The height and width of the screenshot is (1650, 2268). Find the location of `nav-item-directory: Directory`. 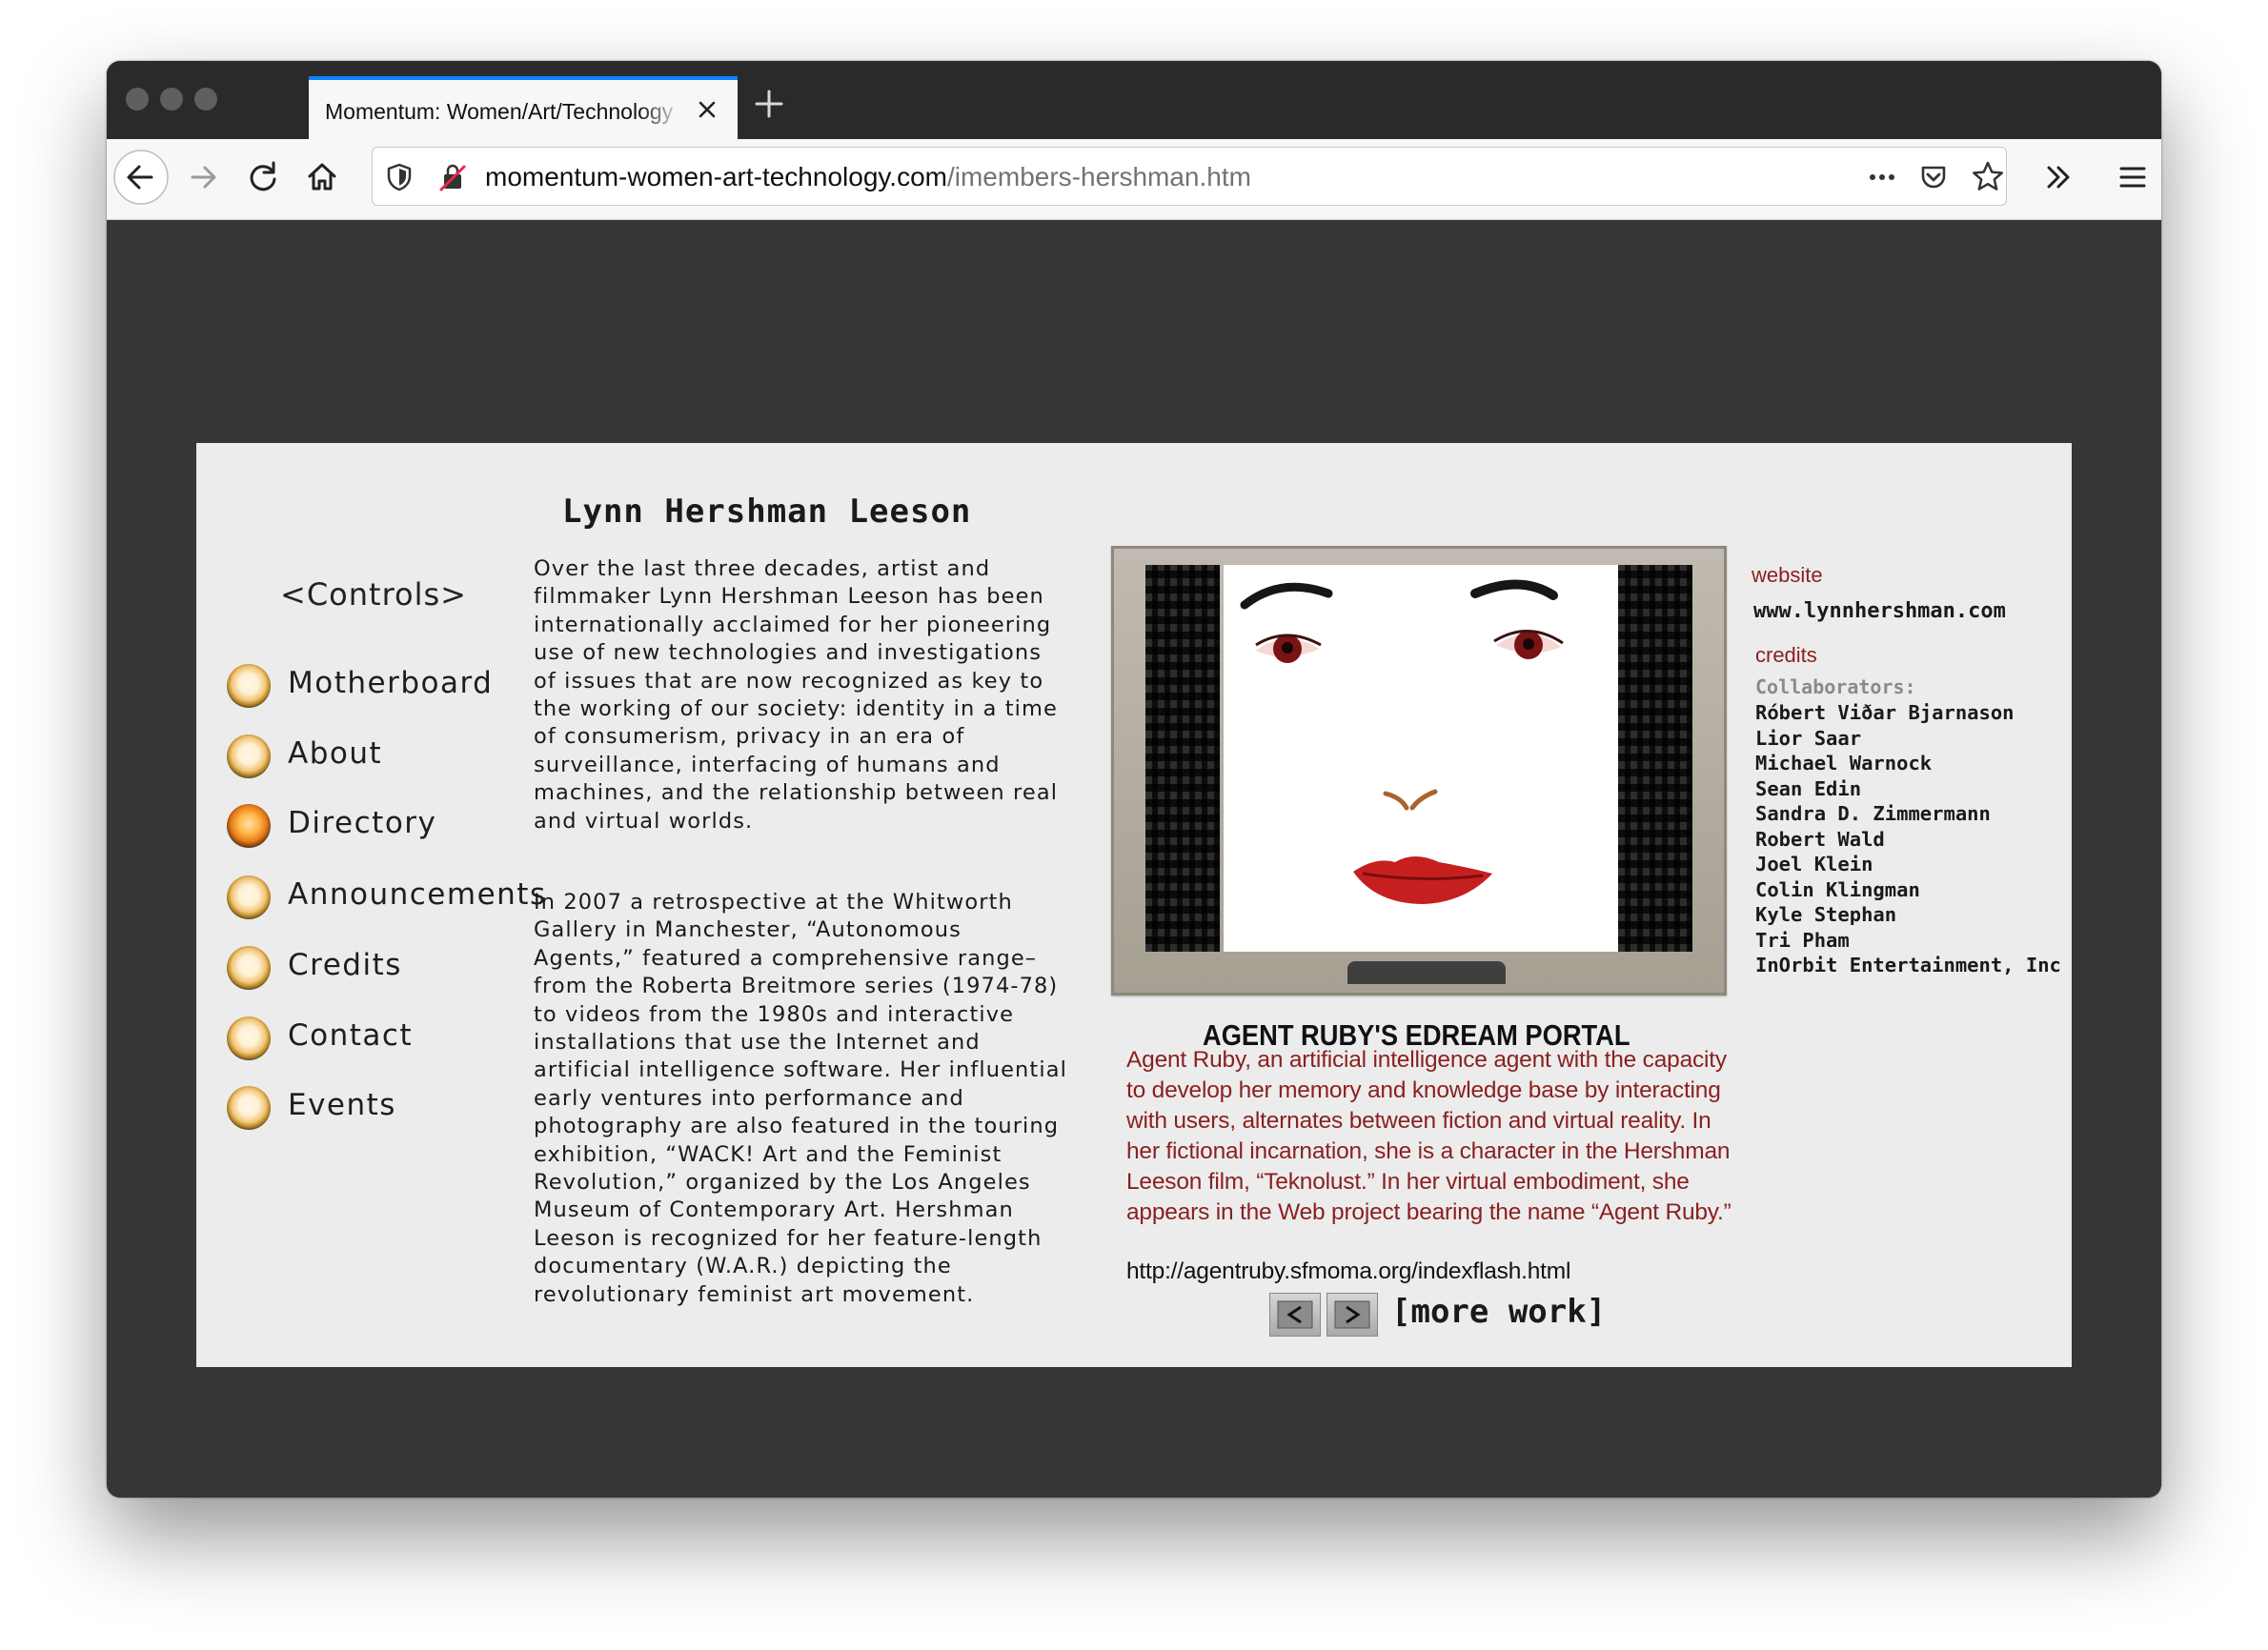

nav-item-directory: Directory is located at coordinates (374, 825).